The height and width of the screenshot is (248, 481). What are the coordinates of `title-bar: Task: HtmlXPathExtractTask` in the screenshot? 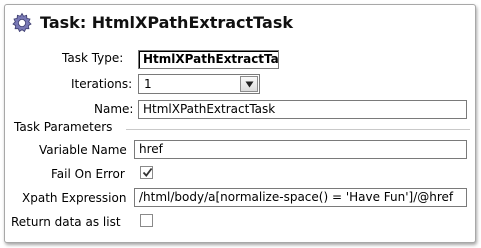 It's located at (240, 23).